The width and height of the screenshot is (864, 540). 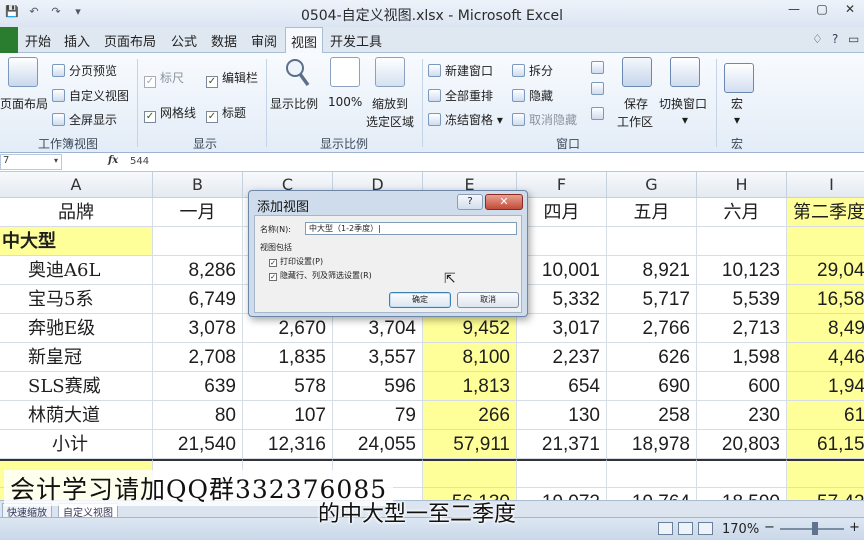 What do you see at coordinates (38, 40) in the screenshot?
I see `tab-home: 开始` at bounding box center [38, 40].